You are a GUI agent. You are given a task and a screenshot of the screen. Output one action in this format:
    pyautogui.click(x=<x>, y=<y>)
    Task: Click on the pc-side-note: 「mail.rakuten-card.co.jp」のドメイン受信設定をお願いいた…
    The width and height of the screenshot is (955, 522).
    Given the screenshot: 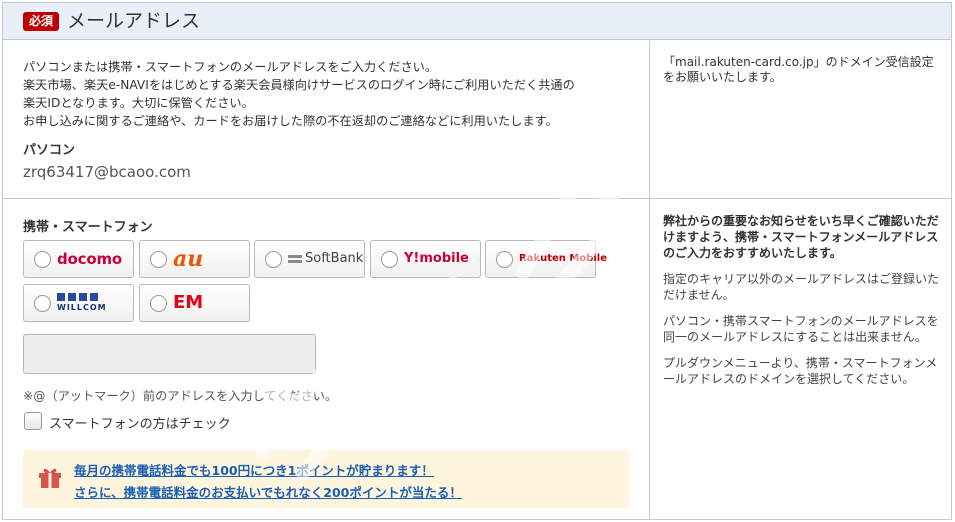 What is the action you would take?
    pyautogui.click(x=798, y=69)
    